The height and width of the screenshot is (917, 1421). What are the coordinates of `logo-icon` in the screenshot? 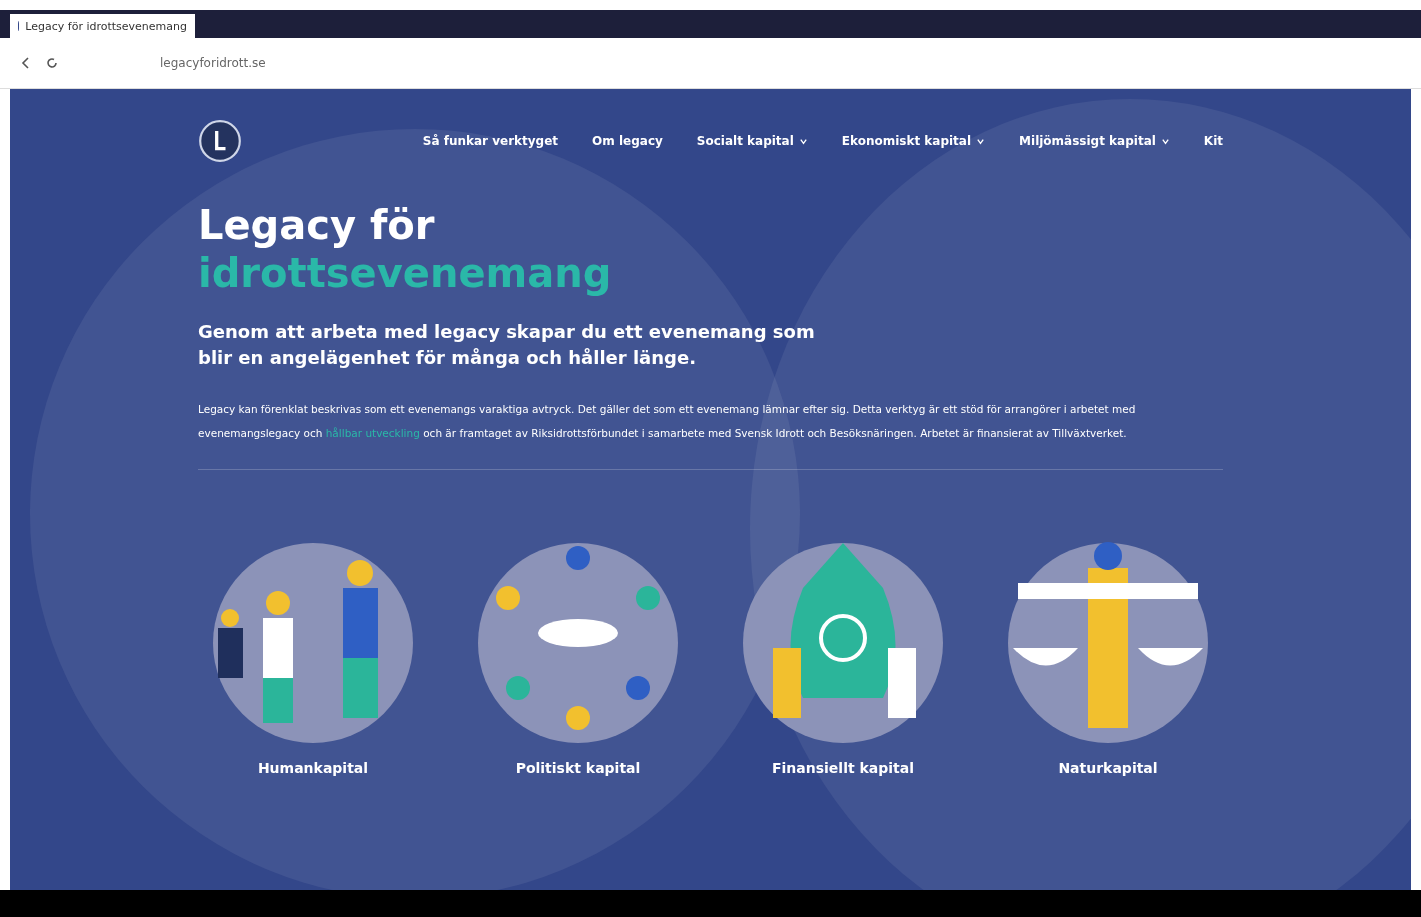 It's located at (220, 141).